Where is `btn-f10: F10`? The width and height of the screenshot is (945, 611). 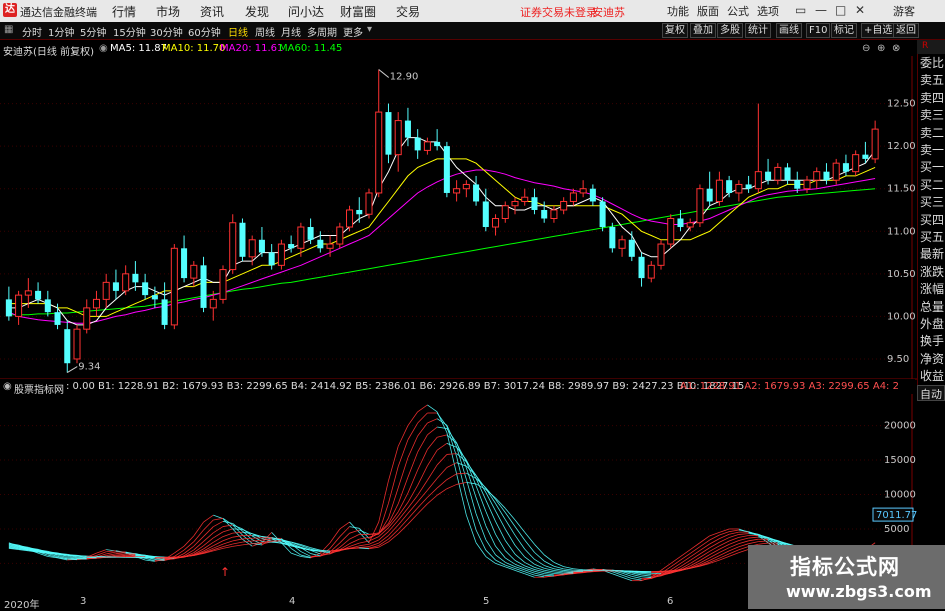
btn-f10: F10 is located at coordinates (818, 30).